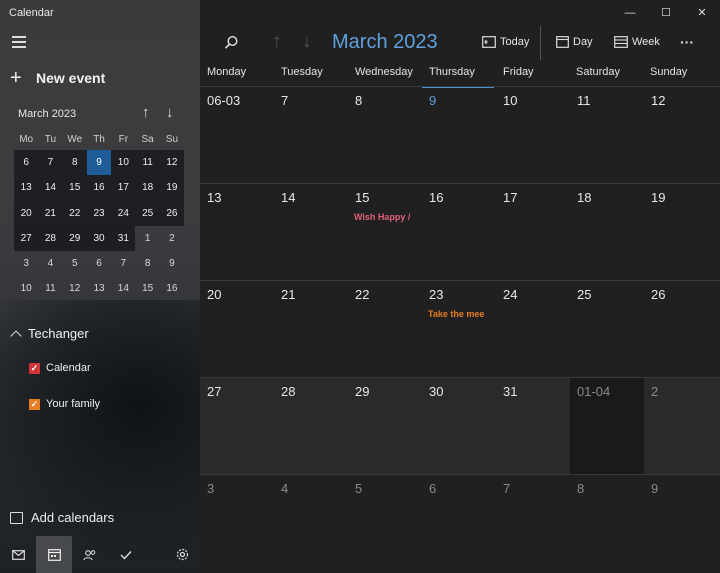  I want to click on day-cell: 18, so click(607, 231).